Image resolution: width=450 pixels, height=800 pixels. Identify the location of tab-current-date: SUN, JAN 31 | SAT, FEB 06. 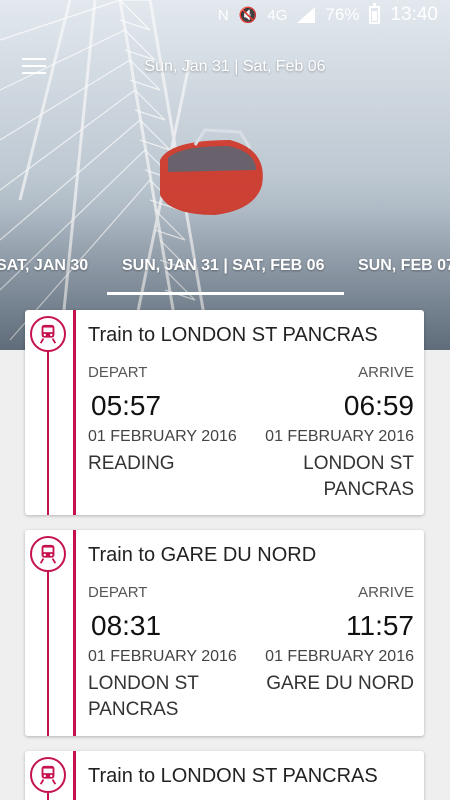
(223, 266).